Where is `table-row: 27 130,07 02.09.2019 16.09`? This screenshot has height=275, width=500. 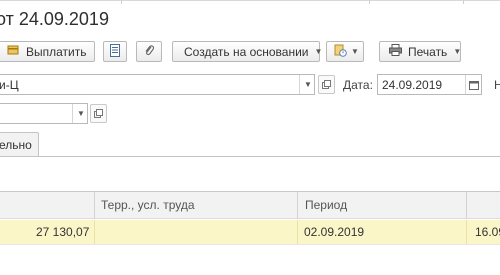
table-row: 27 130,07 02.09.2019 16.09 is located at coordinates (250, 232).